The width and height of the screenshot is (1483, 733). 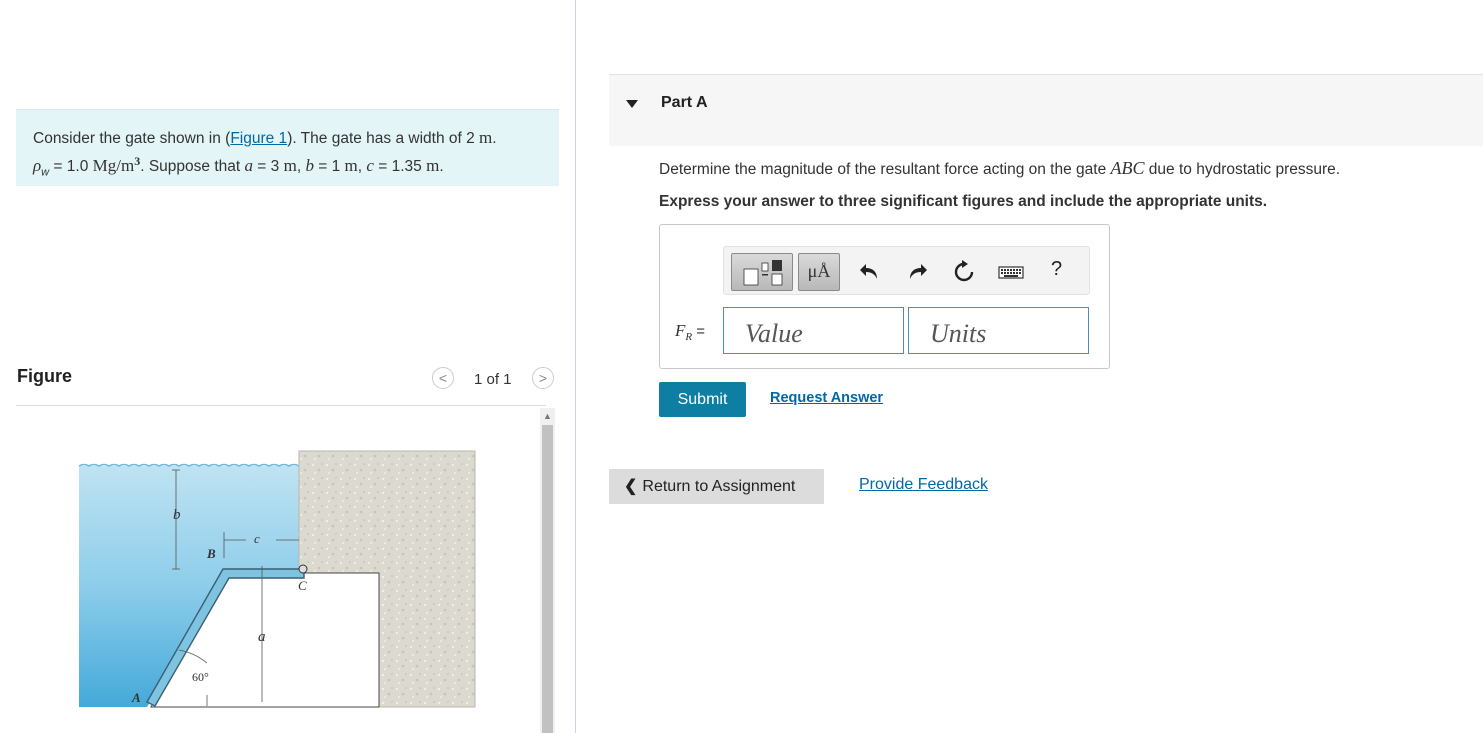 I want to click on reset-icon, so click(x=964, y=272).